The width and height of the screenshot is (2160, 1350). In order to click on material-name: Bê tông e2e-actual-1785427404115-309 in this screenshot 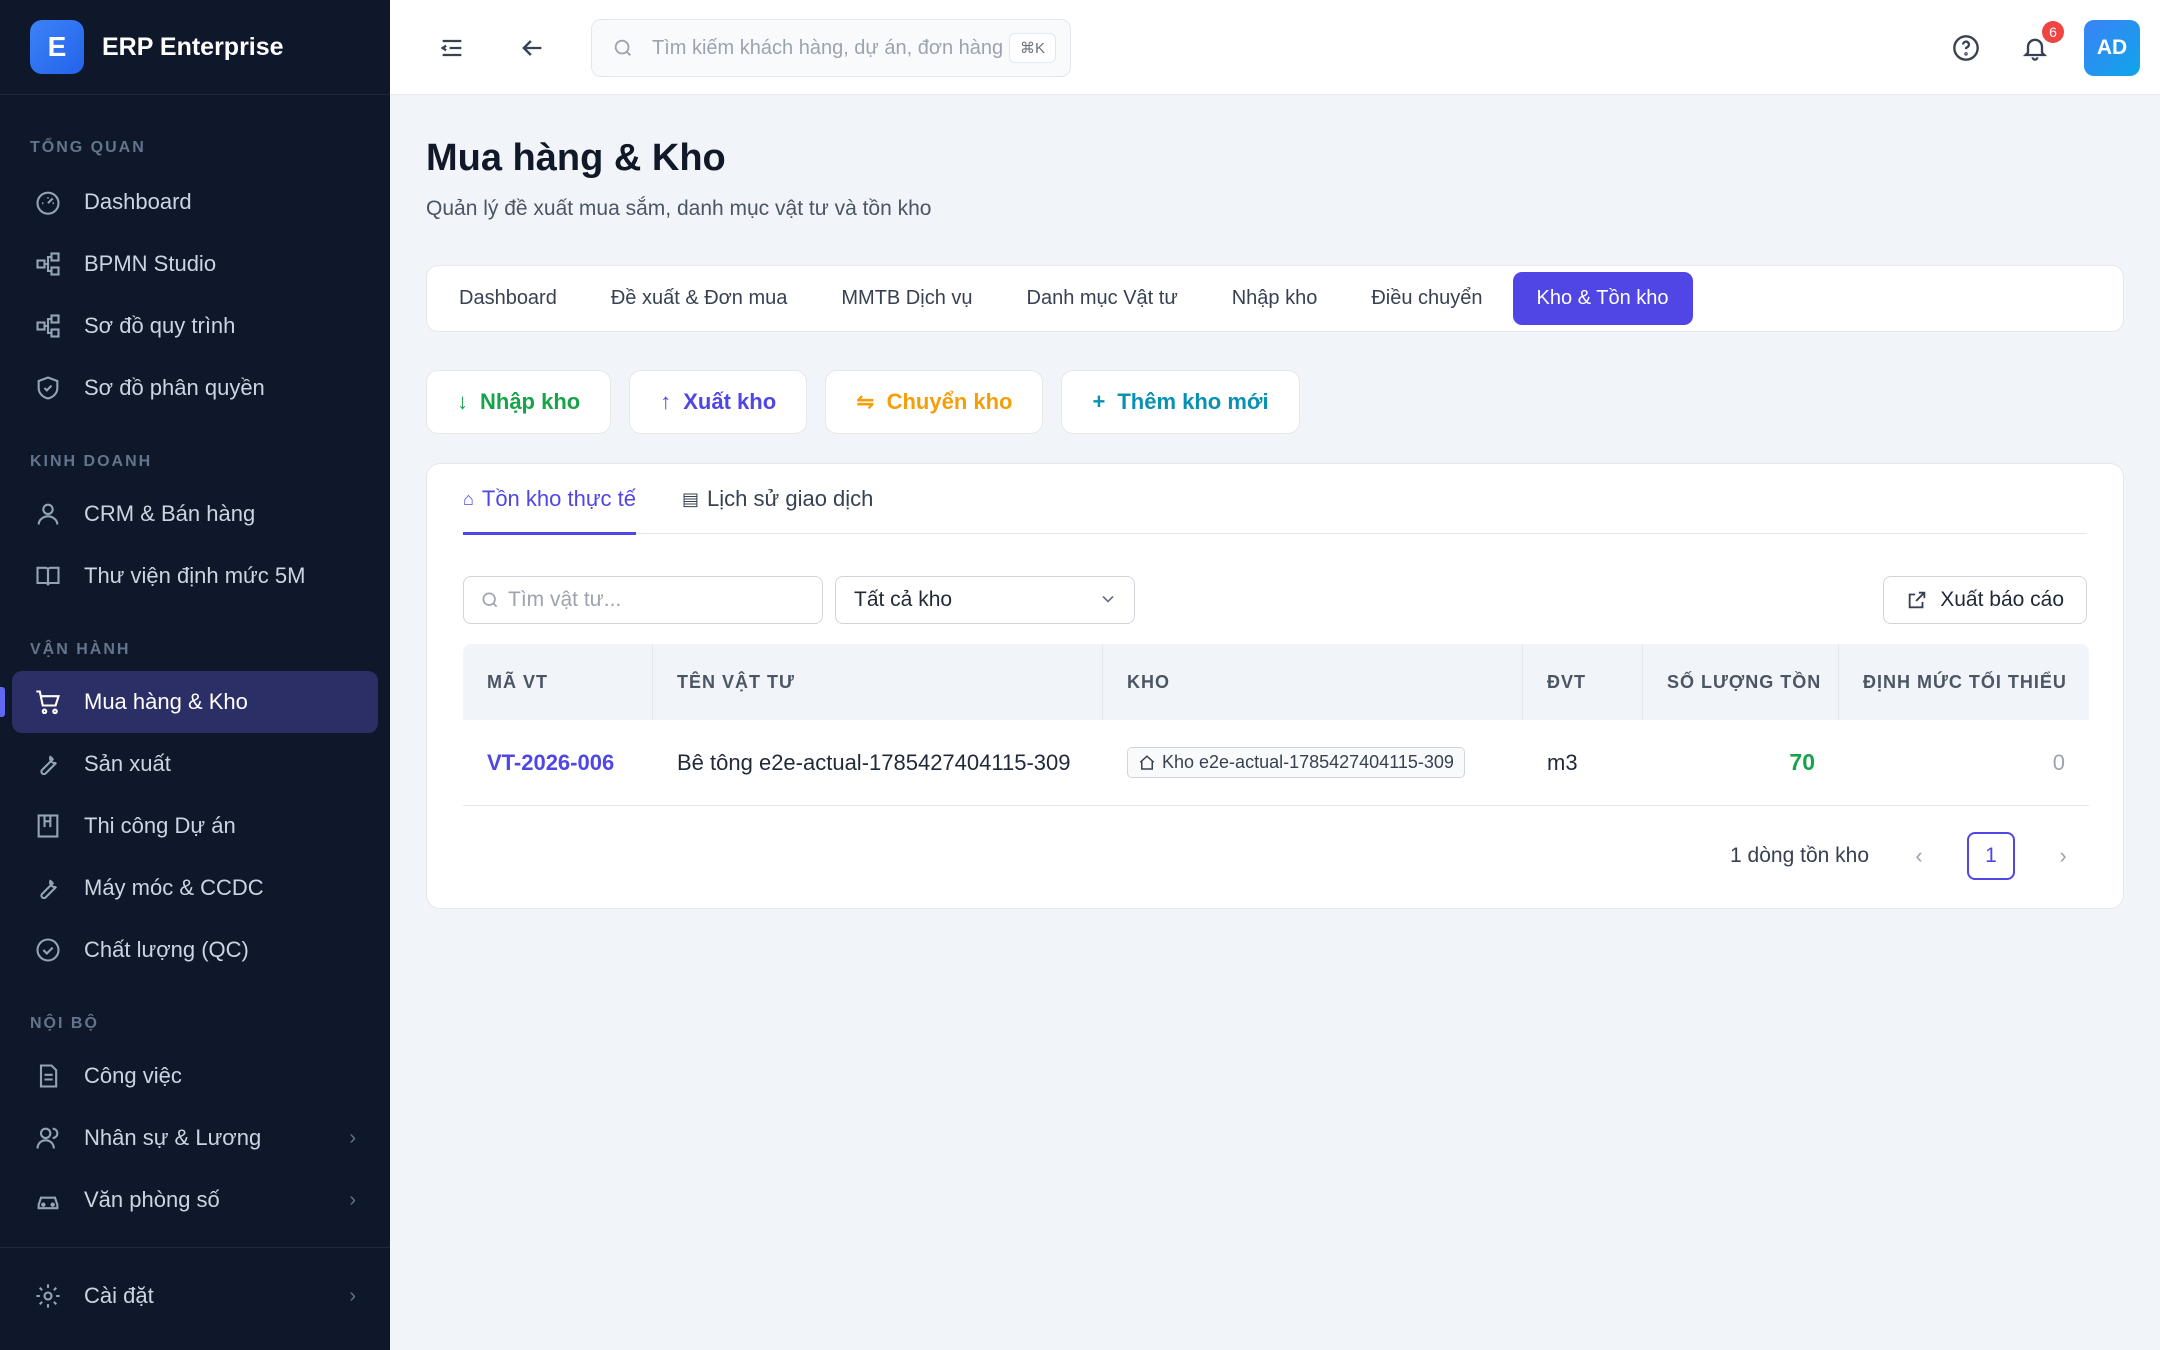, I will do `click(874, 762)`.